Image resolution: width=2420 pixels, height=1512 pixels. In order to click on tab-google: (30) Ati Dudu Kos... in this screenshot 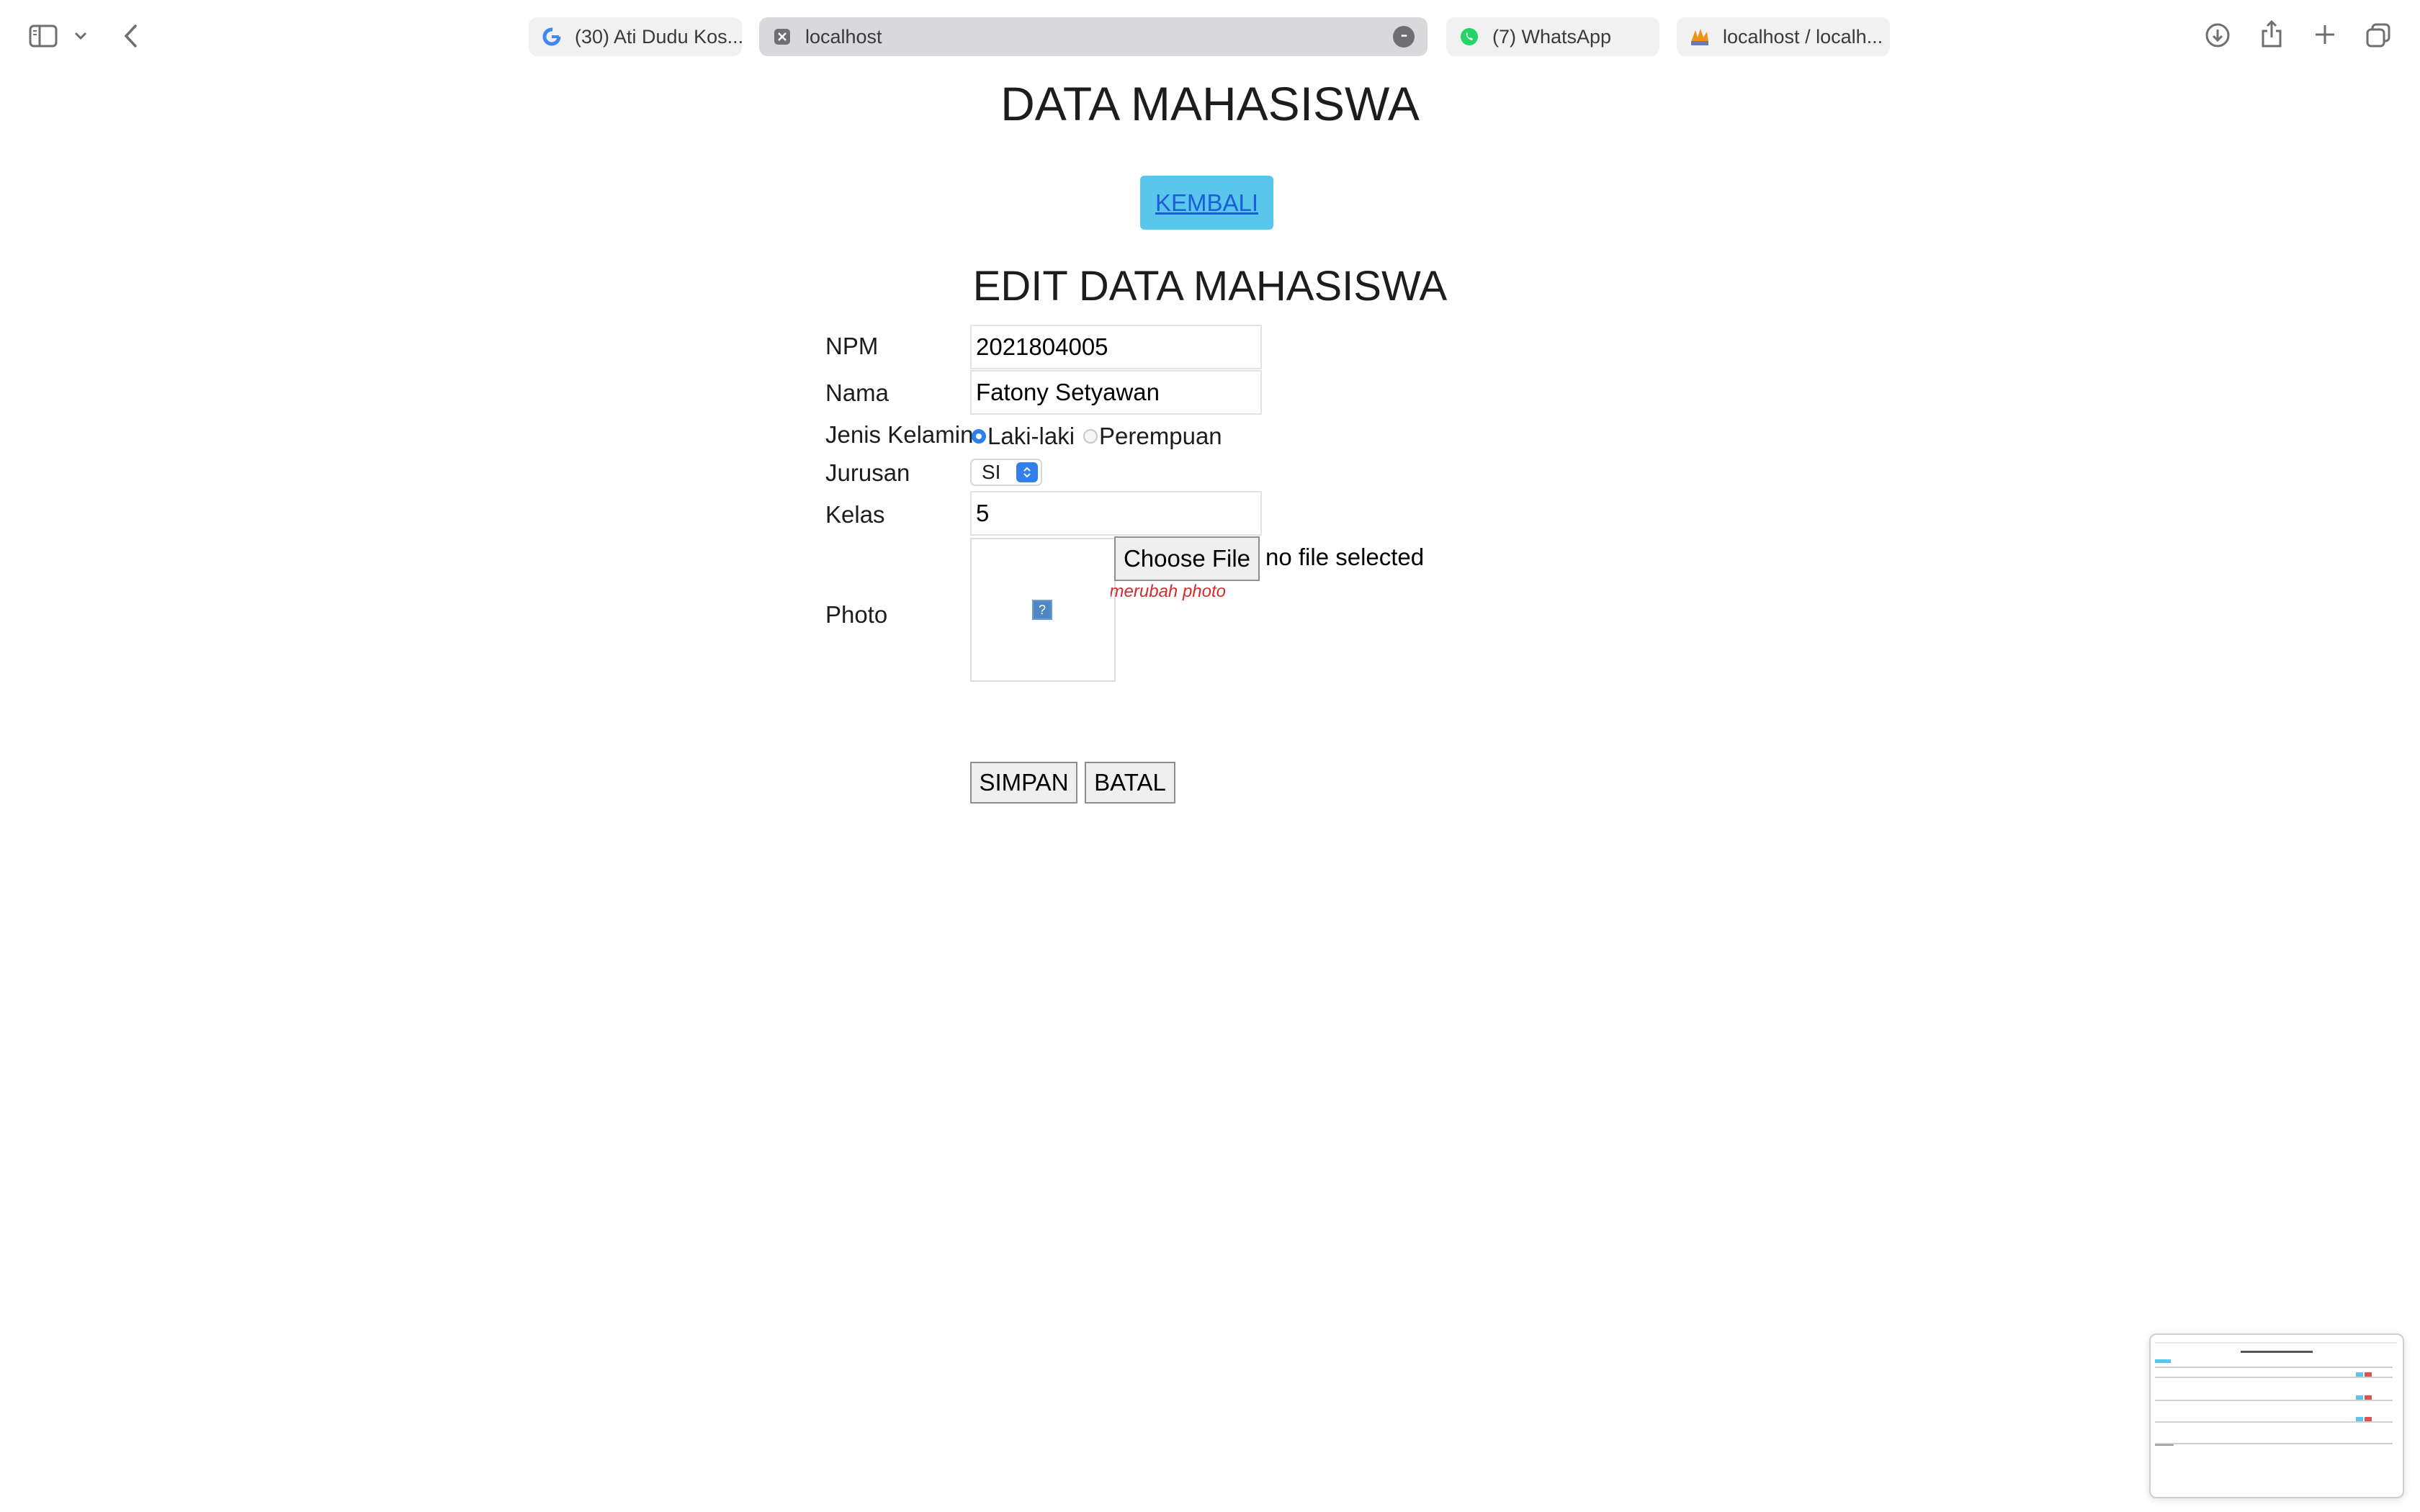, I will do `click(635, 36)`.